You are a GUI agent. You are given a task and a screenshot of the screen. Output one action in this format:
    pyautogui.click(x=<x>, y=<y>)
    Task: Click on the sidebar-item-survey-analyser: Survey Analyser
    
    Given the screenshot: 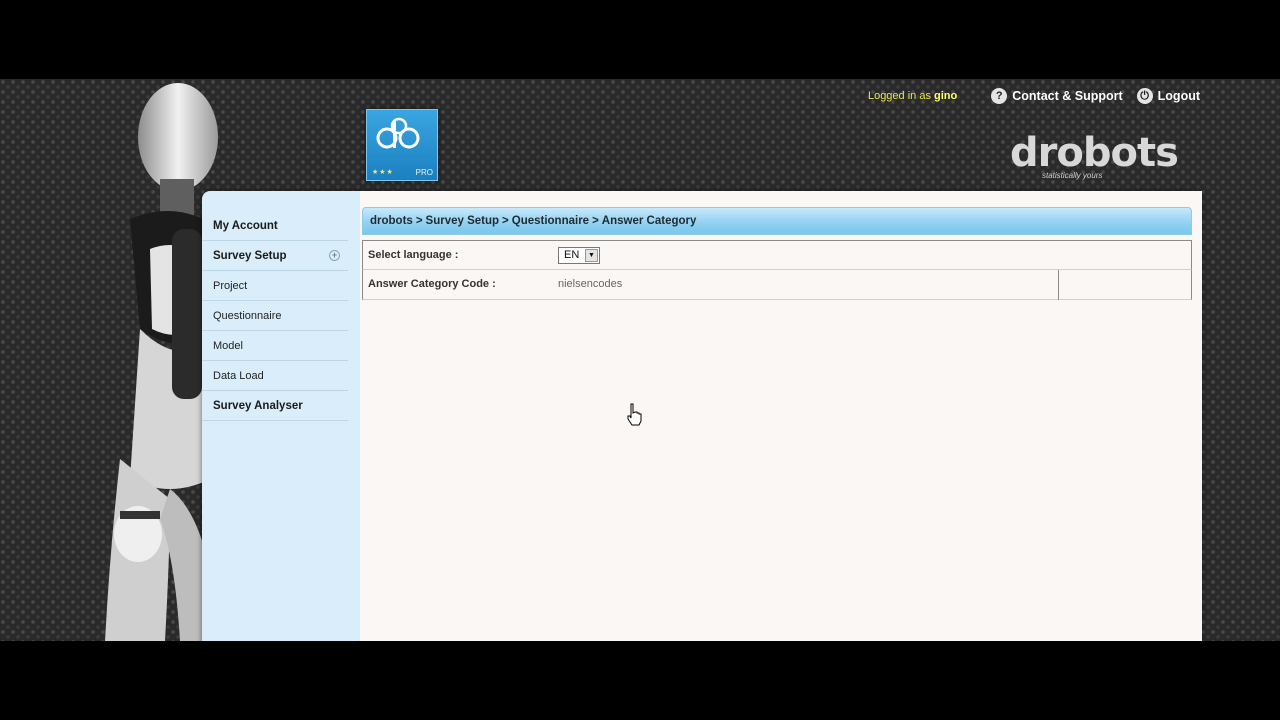 What is the action you would take?
    pyautogui.click(x=275, y=406)
    